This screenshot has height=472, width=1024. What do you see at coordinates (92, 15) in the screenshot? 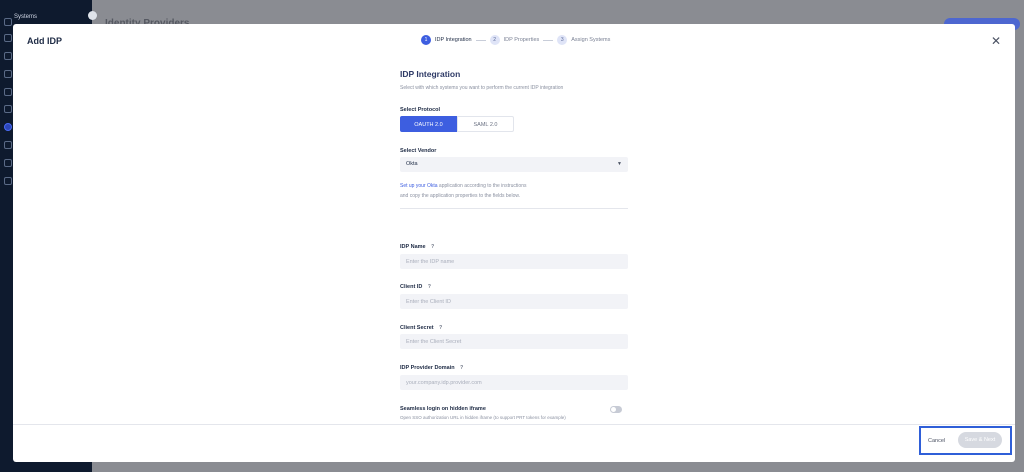
I see `sidebar-collapse-icon` at bounding box center [92, 15].